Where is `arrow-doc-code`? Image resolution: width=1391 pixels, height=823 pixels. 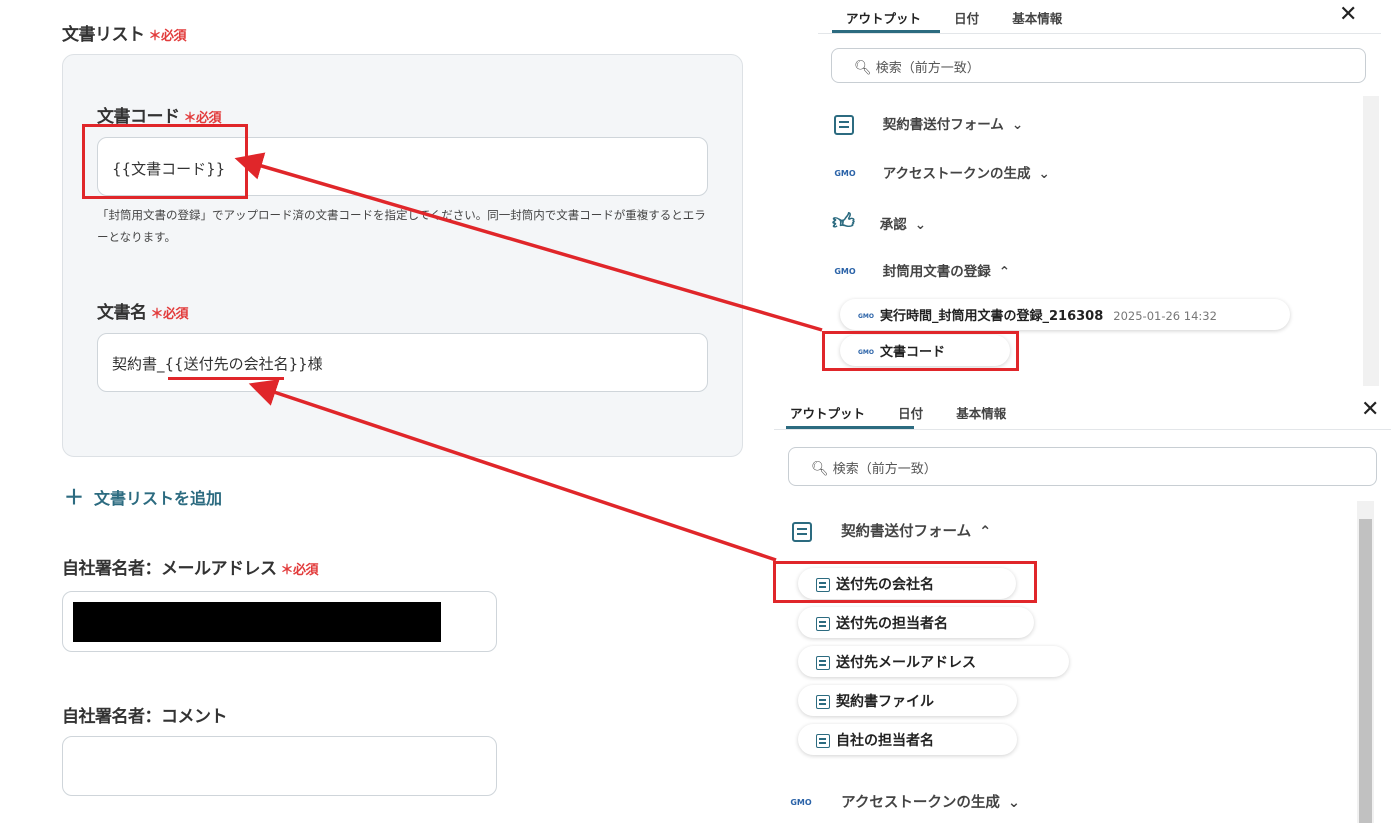
arrow-doc-code is located at coordinates (528, 242).